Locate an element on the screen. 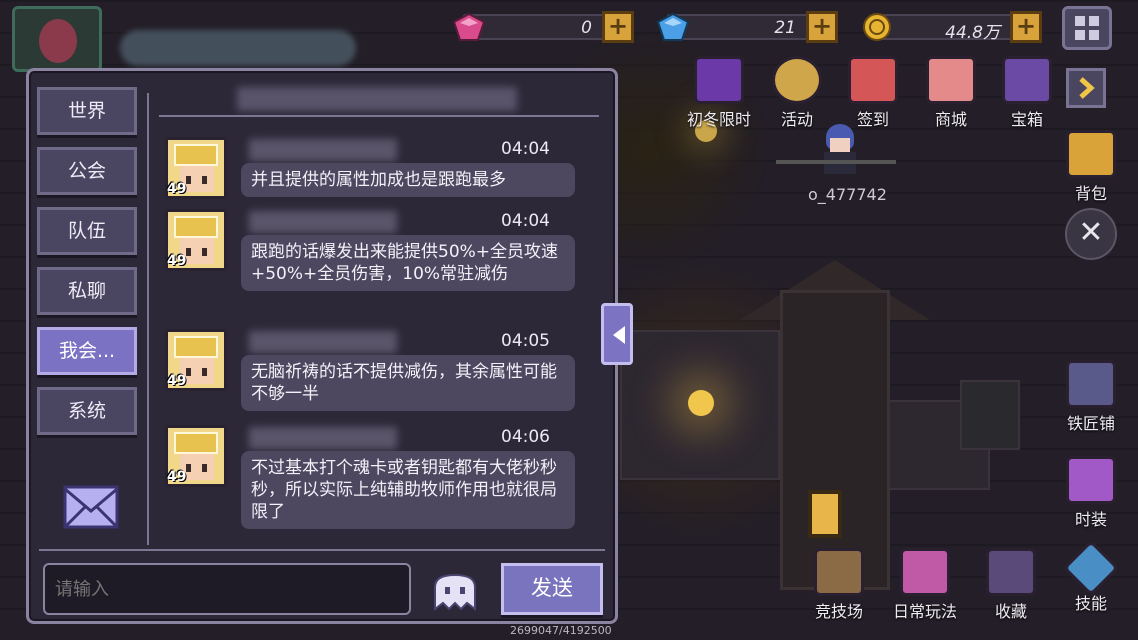 The width and height of the screenshot is (1138, 640). menu-activity: 活动 is located at coordinates (797, 93).